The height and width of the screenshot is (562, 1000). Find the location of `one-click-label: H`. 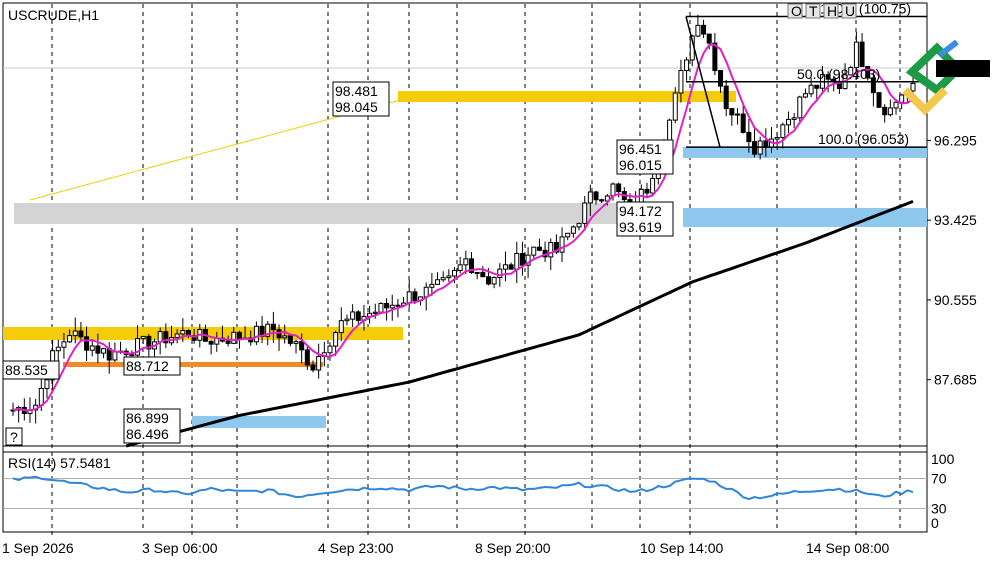

one-click-label: H is located at coordinates (832, 11).